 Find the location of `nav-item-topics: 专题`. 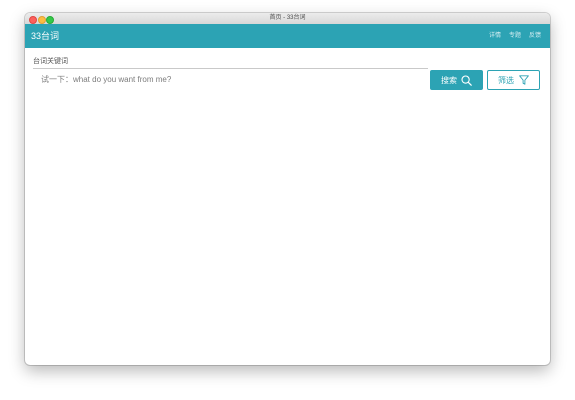

nav-item-topics: 专题 is located at coordinates (515, 36).